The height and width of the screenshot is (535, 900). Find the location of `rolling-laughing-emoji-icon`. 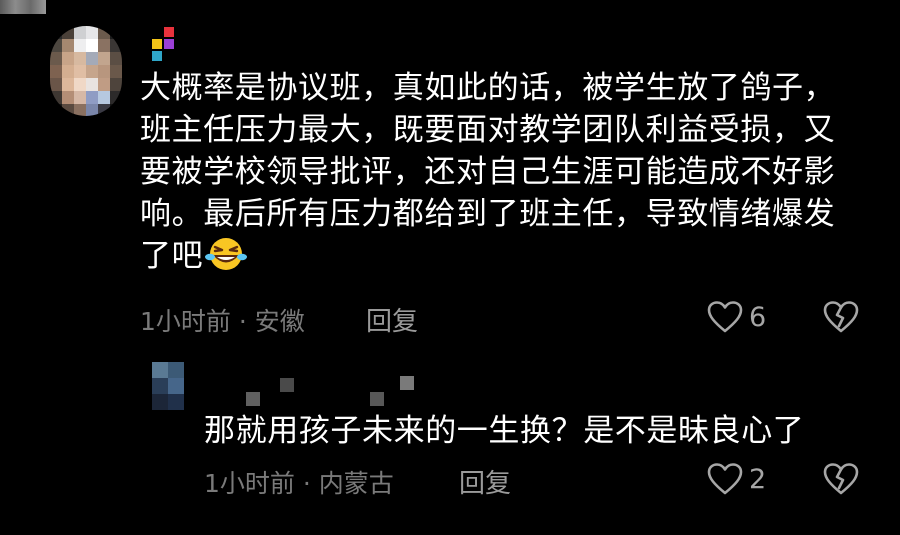

rolling-laughing-emoji-icon is located at coordinates (226, 254).